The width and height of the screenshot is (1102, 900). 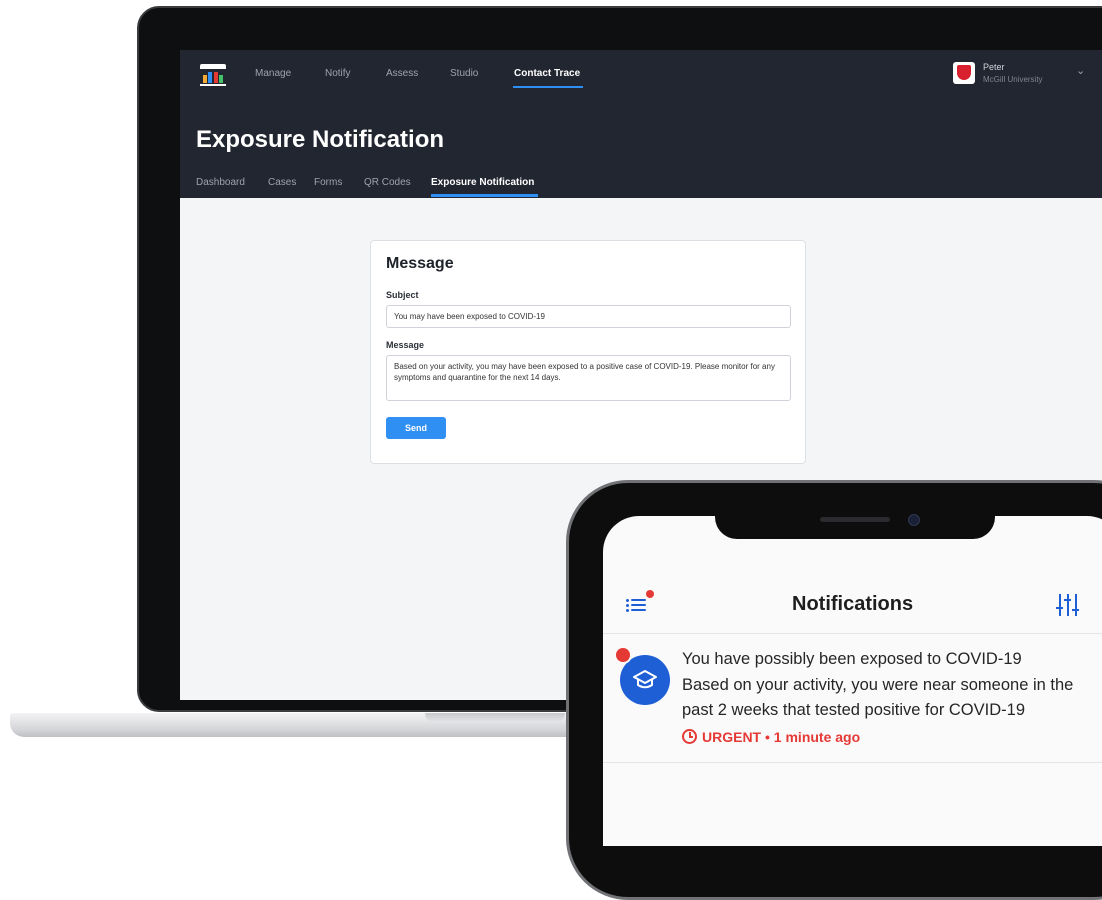 What do you see at coordinates (964, 73) in the screenshot?
I see `university-crest-icon` at bounding box center [964, 73].